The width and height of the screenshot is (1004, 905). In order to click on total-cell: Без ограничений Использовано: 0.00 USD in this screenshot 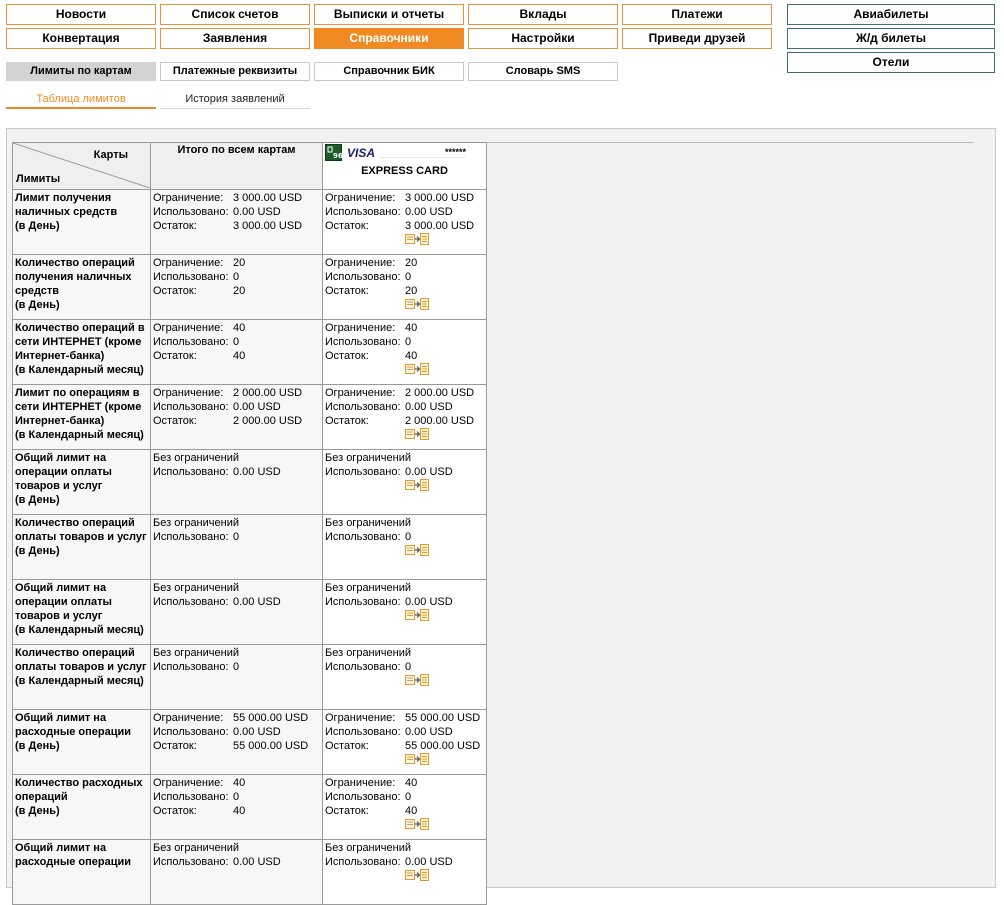, I will do `click(236, 872)`.